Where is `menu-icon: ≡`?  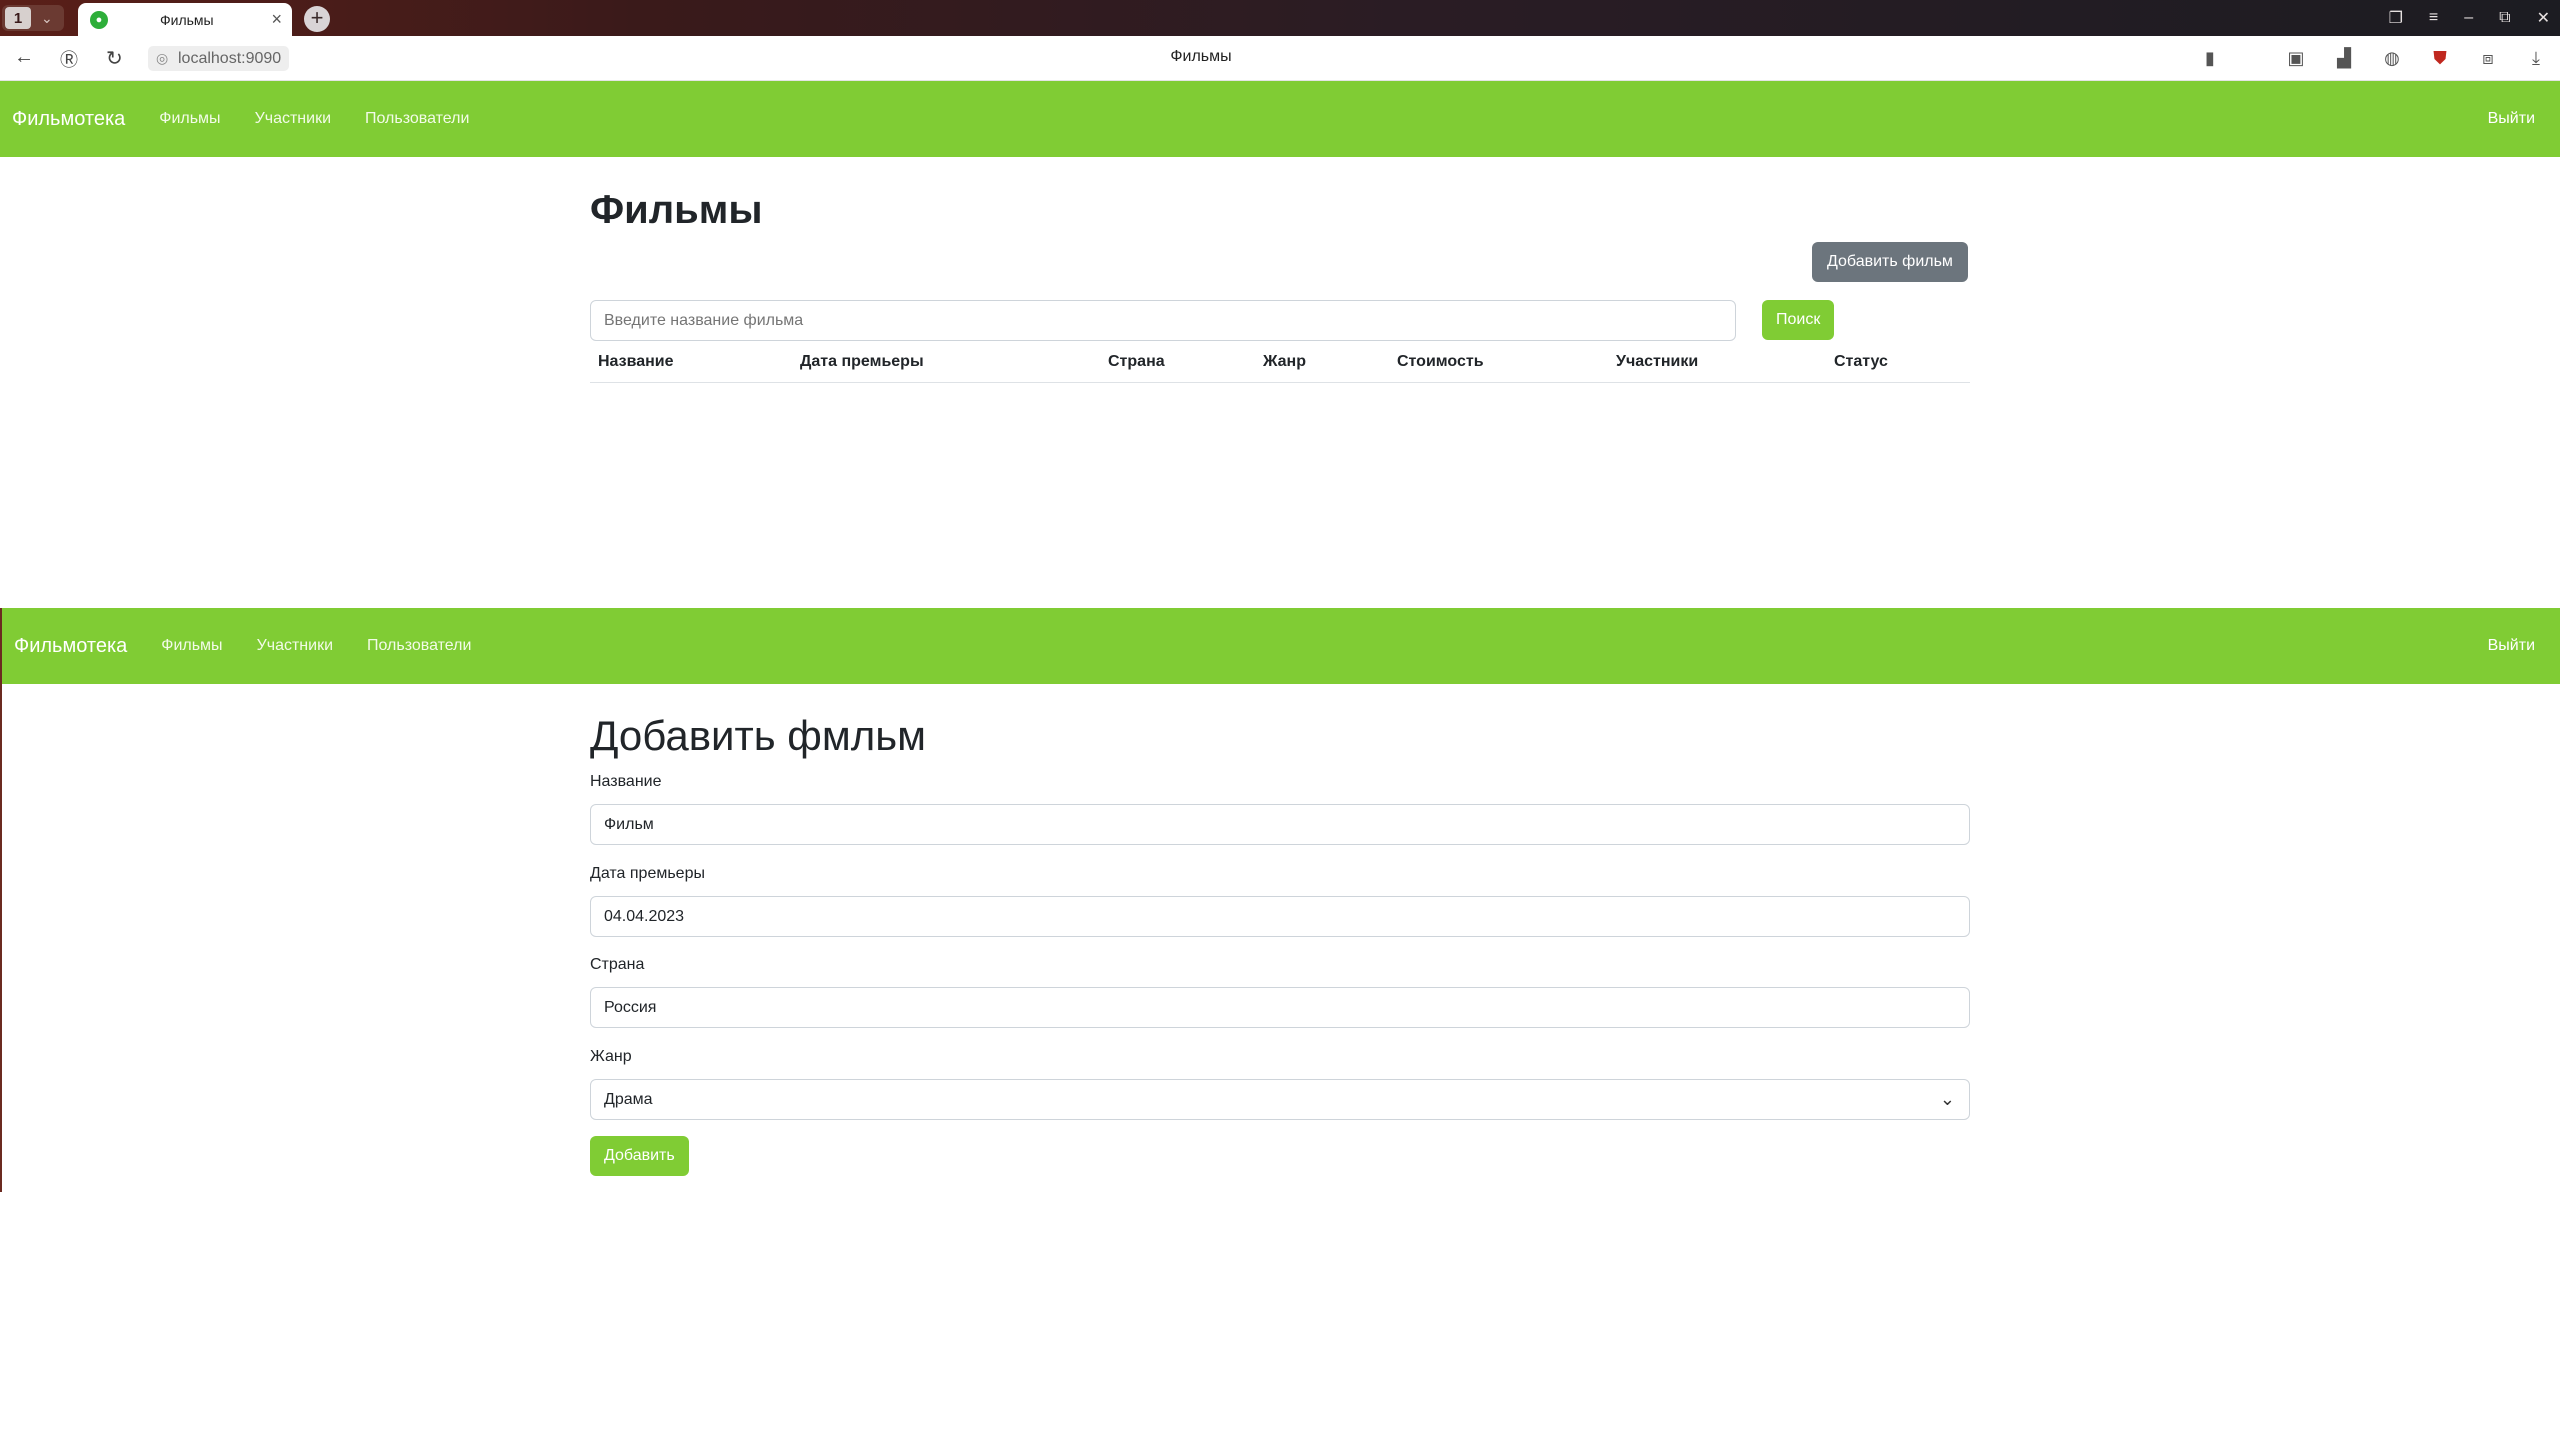 menu-icon: ≡ is located at coordinates (2433, 18).